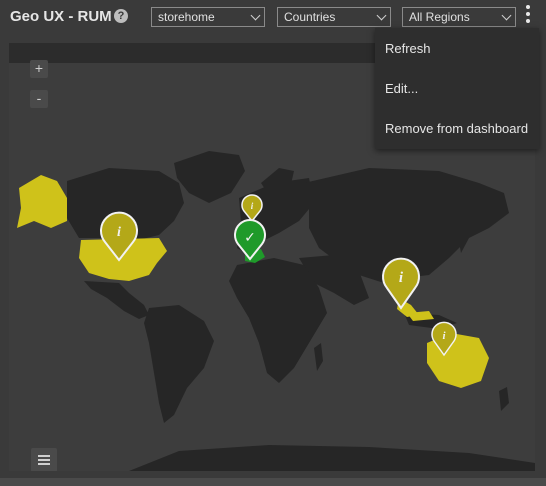 This screenshot has width=546, height=486. I want to click on menu-item-refresh: Refresh, so click(408, 48).